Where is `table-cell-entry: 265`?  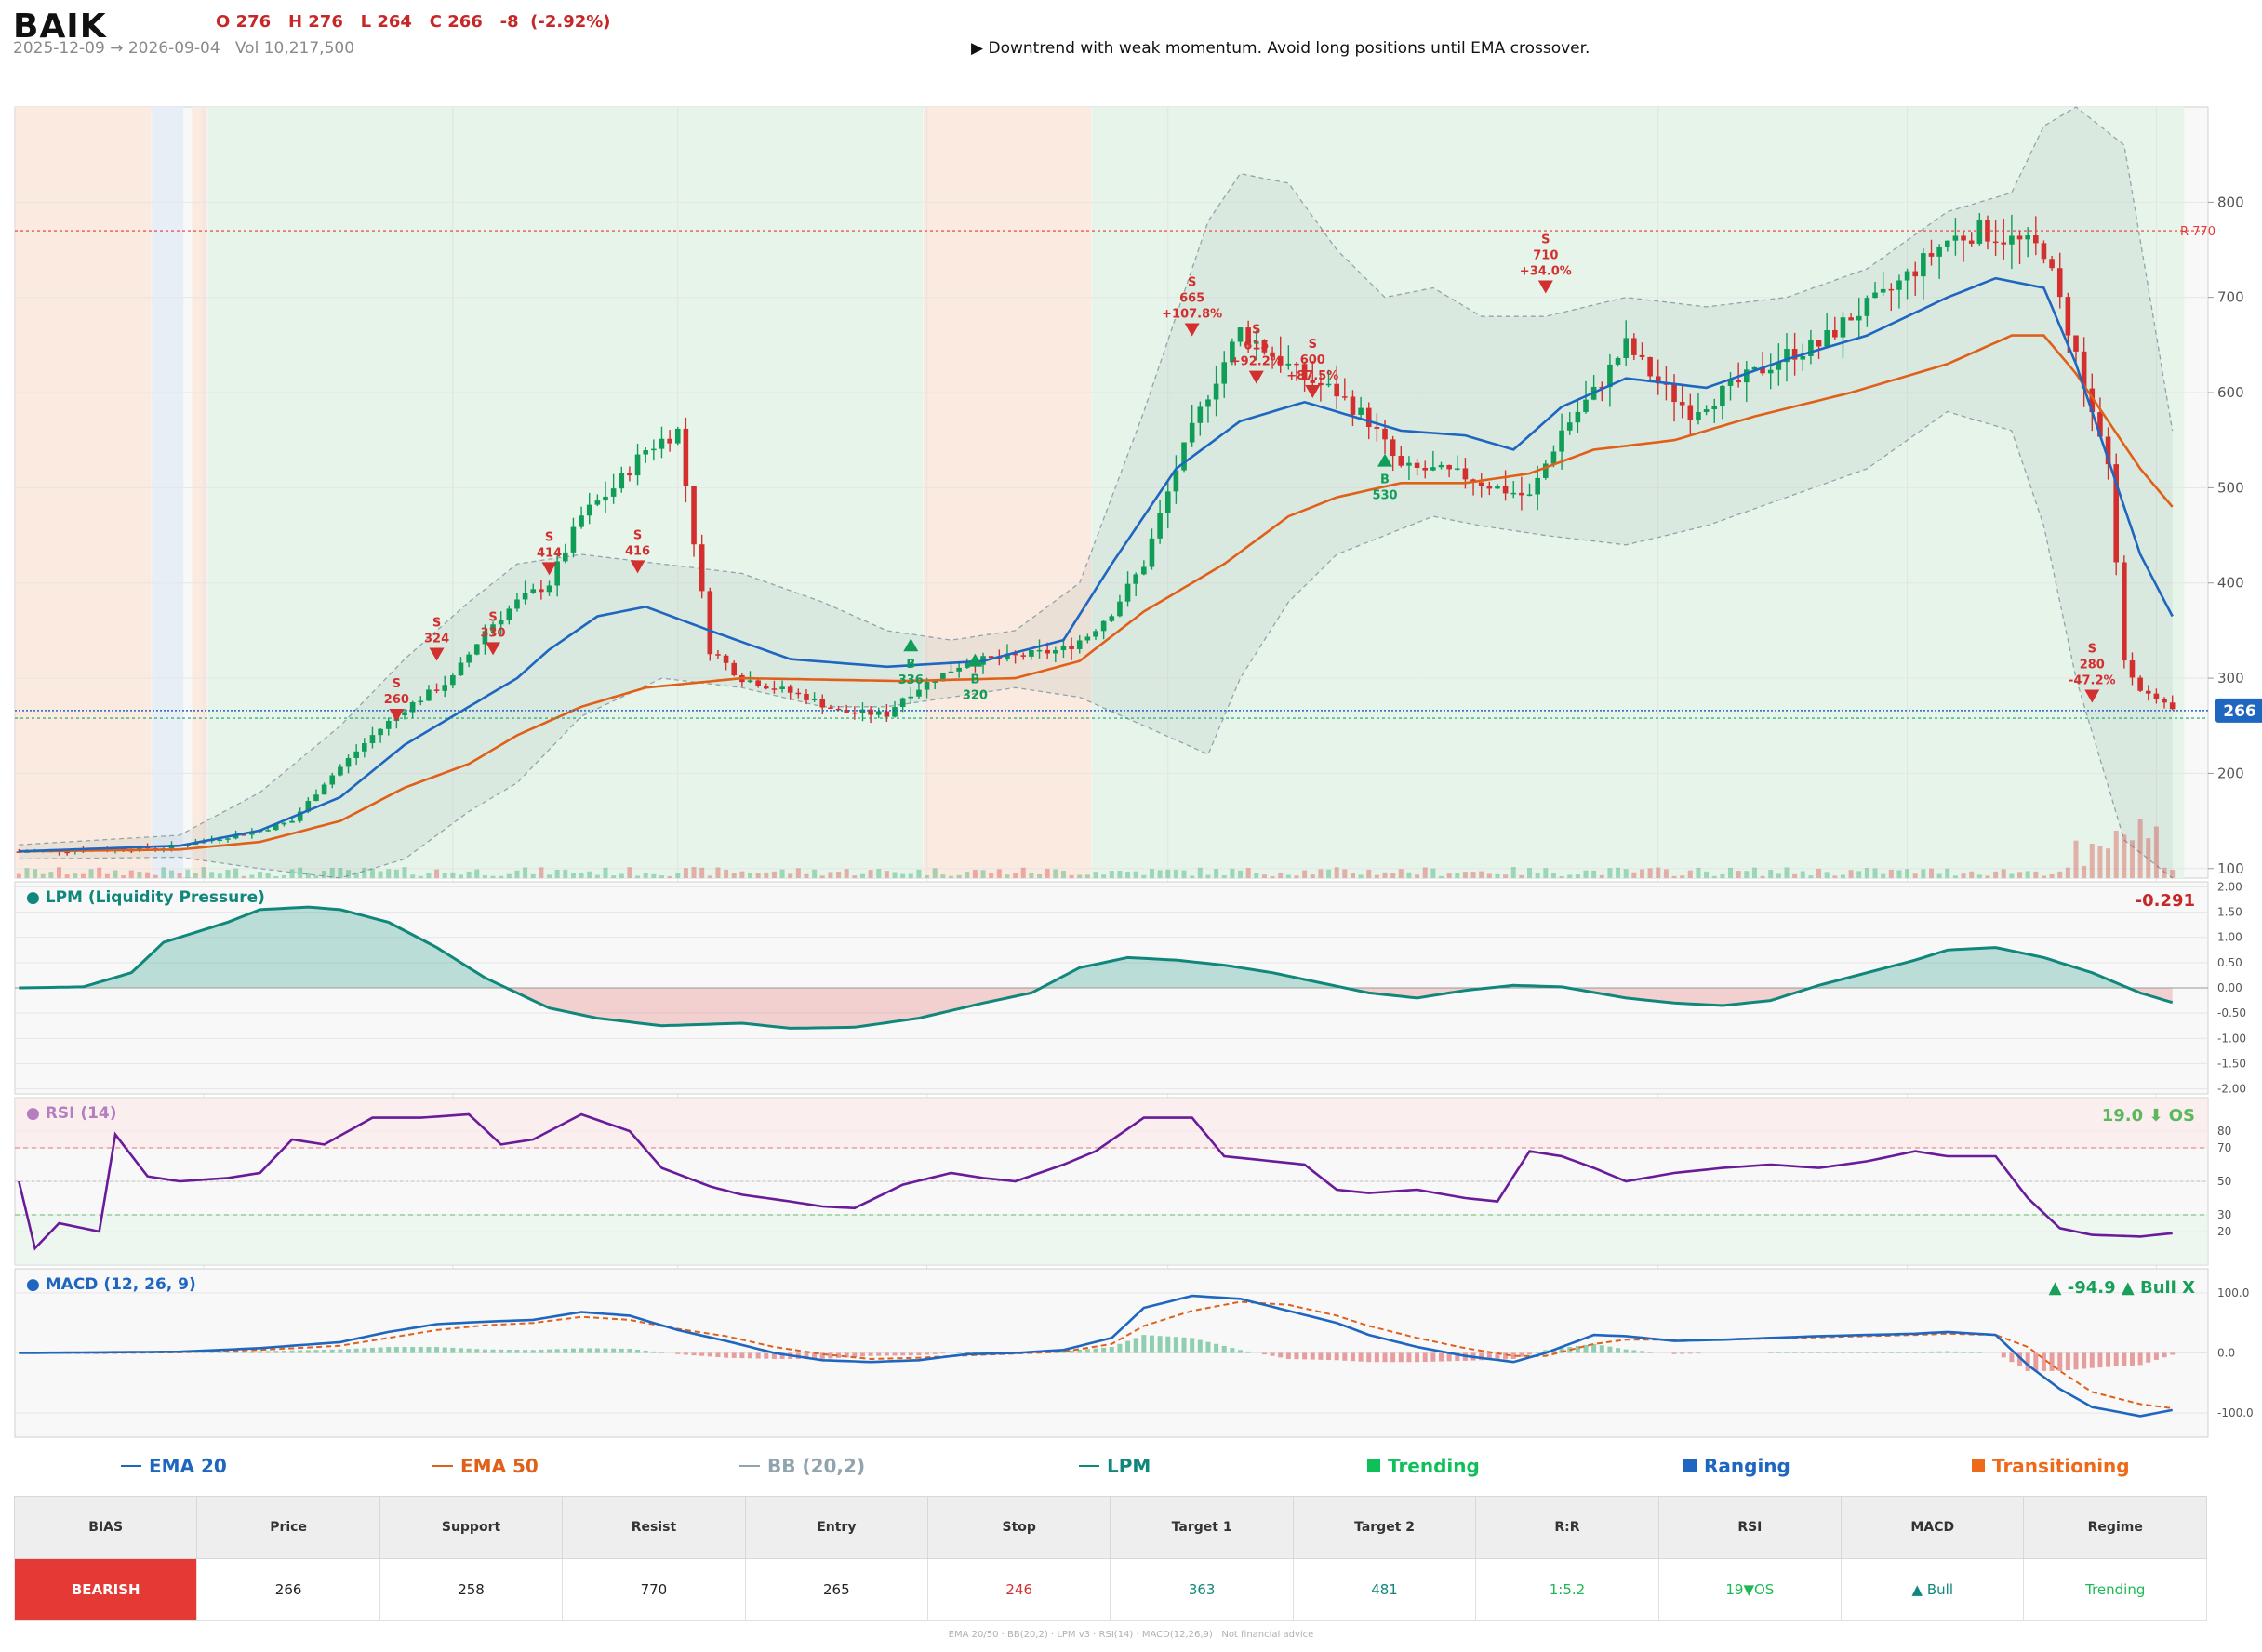
table-cell-entry: 265 is located at coordinates (836, 1589).